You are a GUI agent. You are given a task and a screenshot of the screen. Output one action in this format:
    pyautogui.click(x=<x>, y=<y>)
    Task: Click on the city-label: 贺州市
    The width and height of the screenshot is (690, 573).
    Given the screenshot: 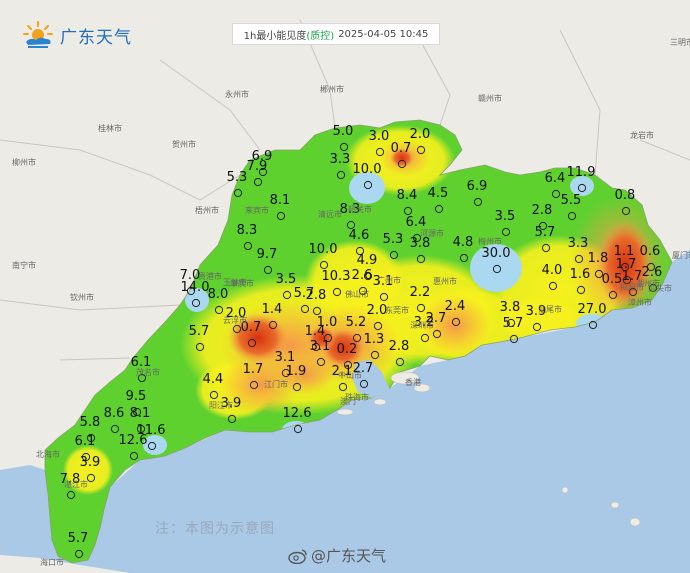 What is the action you would take?
    pyautogui.click(x=184, y=144)
    